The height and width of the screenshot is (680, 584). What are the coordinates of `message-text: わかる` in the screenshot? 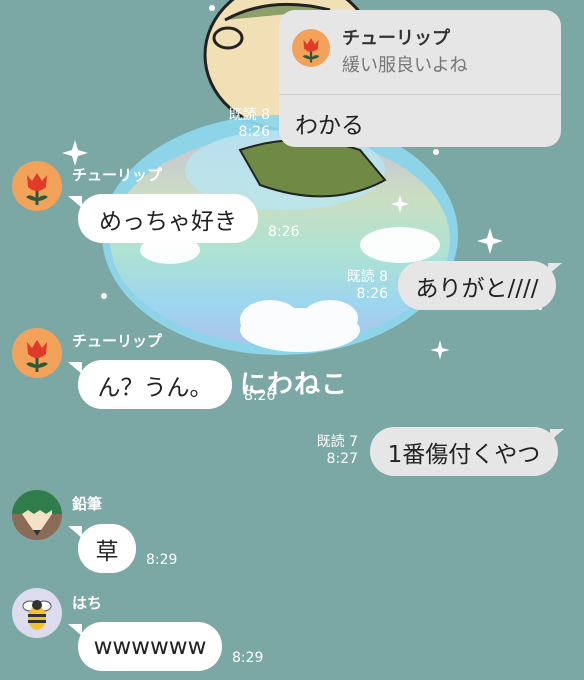 It's located at (329, 126).